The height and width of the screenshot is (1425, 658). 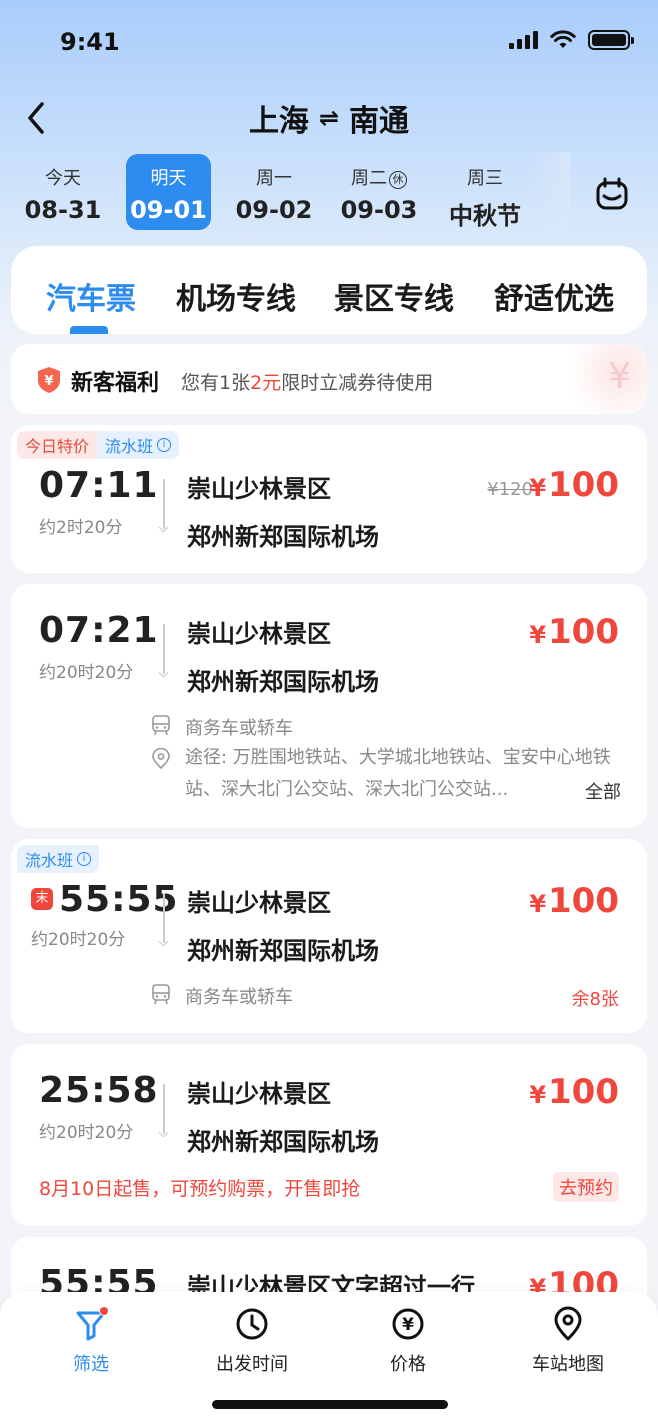 I want to click on status-icons, so click(x=571, y=40).